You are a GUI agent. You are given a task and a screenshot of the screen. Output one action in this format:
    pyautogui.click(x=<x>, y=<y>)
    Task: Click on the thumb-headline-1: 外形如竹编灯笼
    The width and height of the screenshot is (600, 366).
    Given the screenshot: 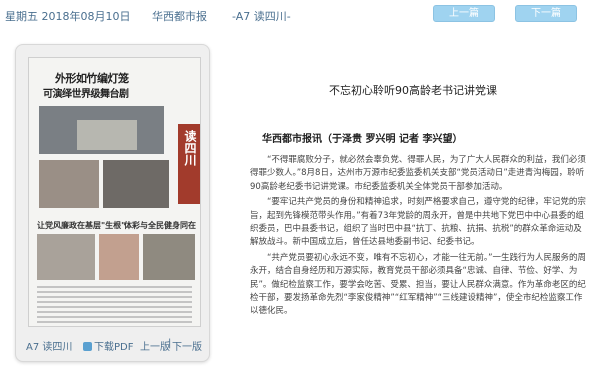 What is the action you would take?
    pyautogui.click(x=92, y=78)
    